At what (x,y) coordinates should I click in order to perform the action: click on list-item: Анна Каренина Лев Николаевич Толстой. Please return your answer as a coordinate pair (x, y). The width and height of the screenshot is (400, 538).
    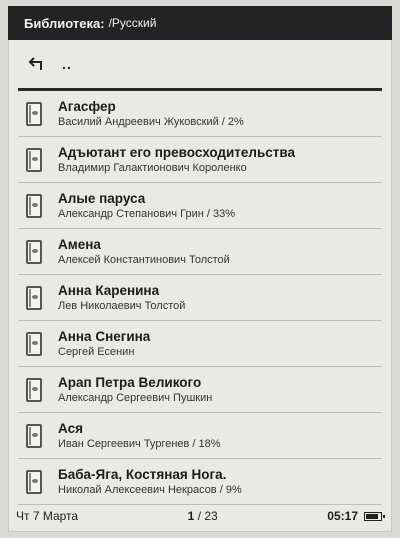
    Looking at the image, I should click on (200, 298).